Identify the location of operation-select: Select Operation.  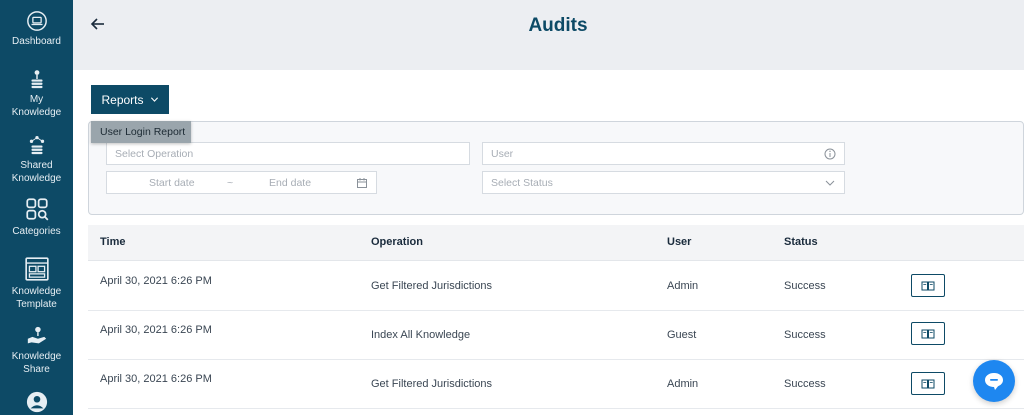
(288, 153).